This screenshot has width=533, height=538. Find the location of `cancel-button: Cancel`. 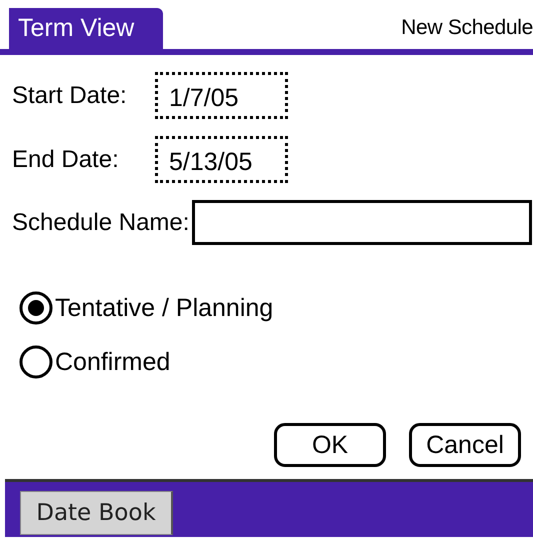

cancel-button: Cancel is located at coordinates (465, 445).